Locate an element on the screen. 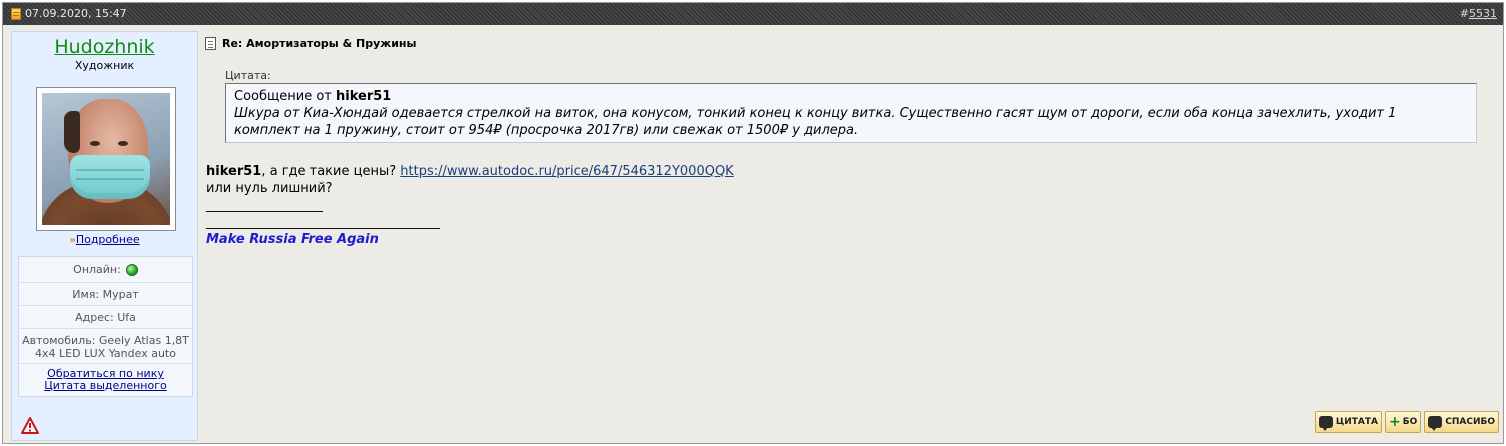 This screenshot has height=446, width=1506. user-actions: Обратиться по нику Цитата выделенного is located at coordinates (105, 380).